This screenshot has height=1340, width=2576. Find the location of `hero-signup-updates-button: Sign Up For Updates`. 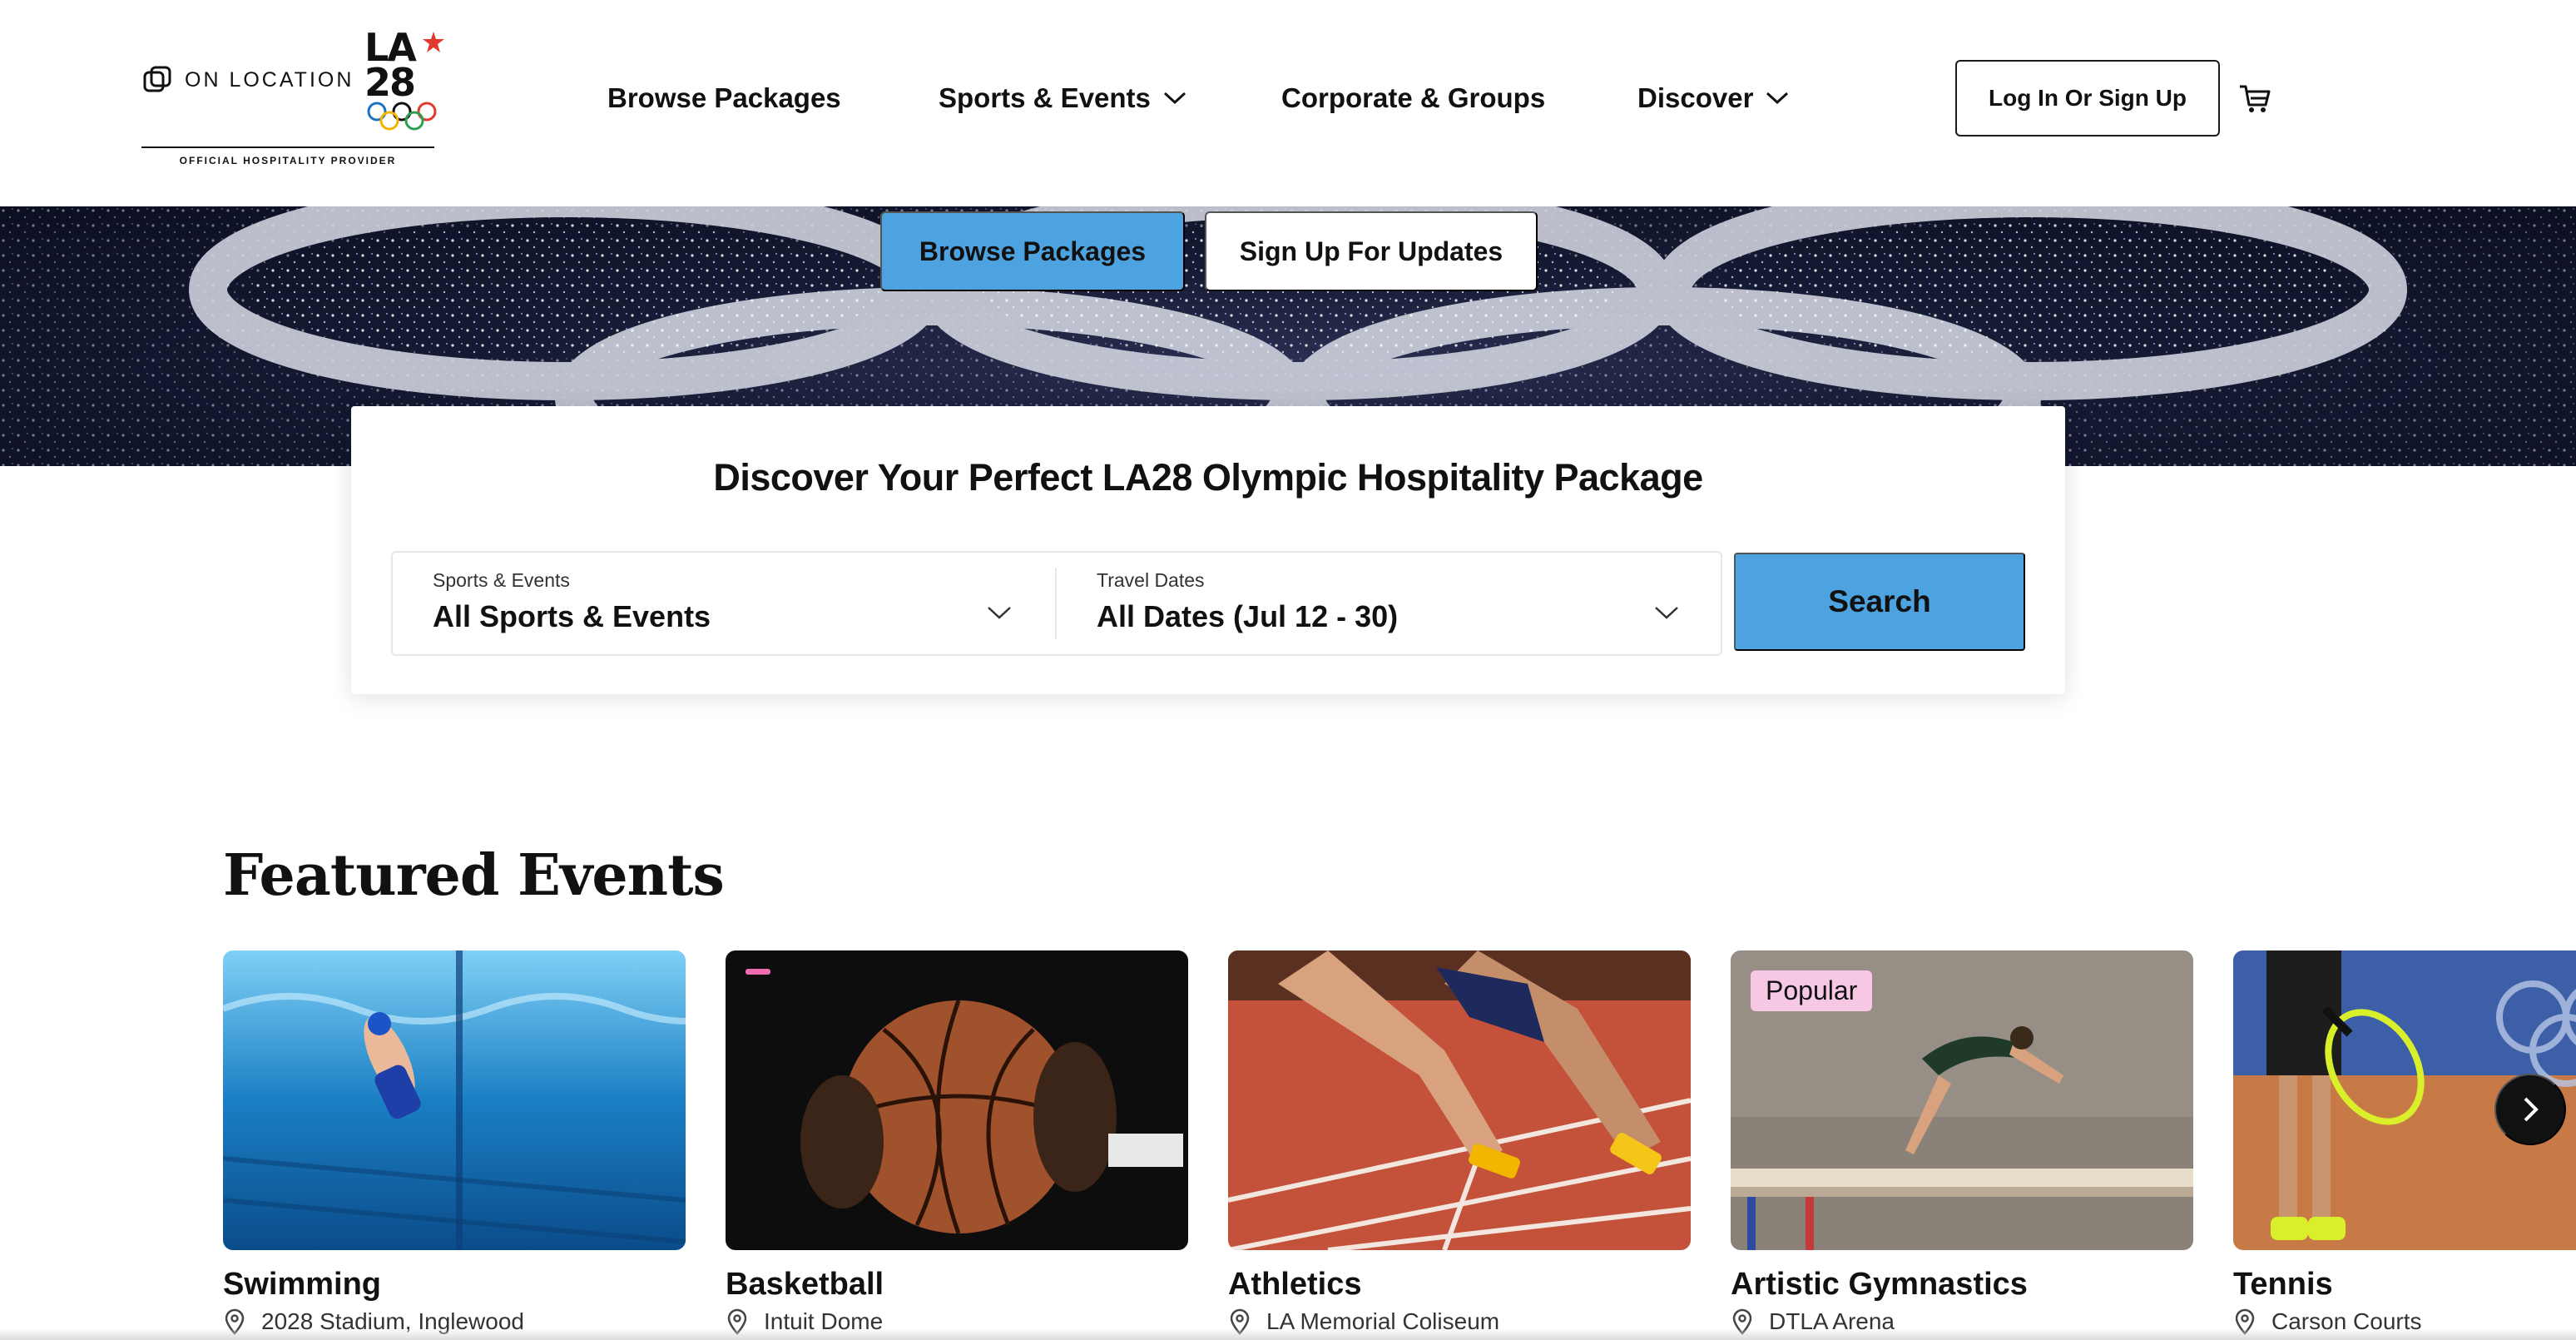

hero-signup-updates-button: Sign Up For Updates is located at coordinates (1372, 251).